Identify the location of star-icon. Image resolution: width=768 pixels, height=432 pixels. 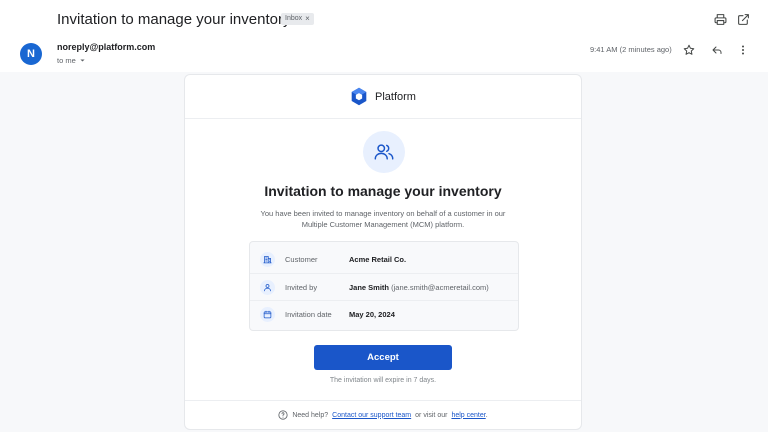
(689, 50).